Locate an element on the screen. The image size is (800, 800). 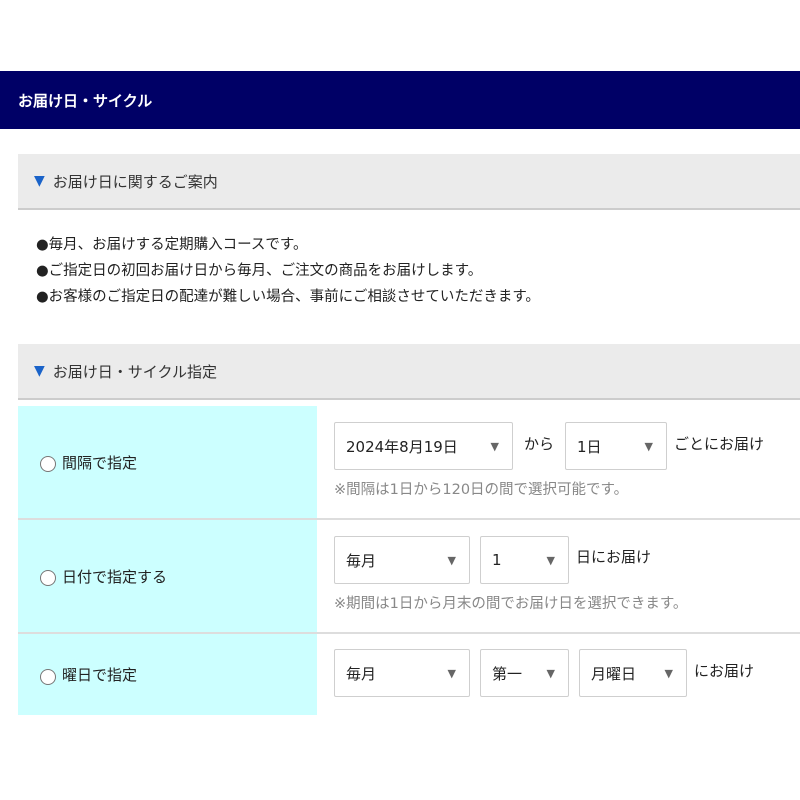
weekday-label: 曜日で指定 is located at coordinates (100, 675).